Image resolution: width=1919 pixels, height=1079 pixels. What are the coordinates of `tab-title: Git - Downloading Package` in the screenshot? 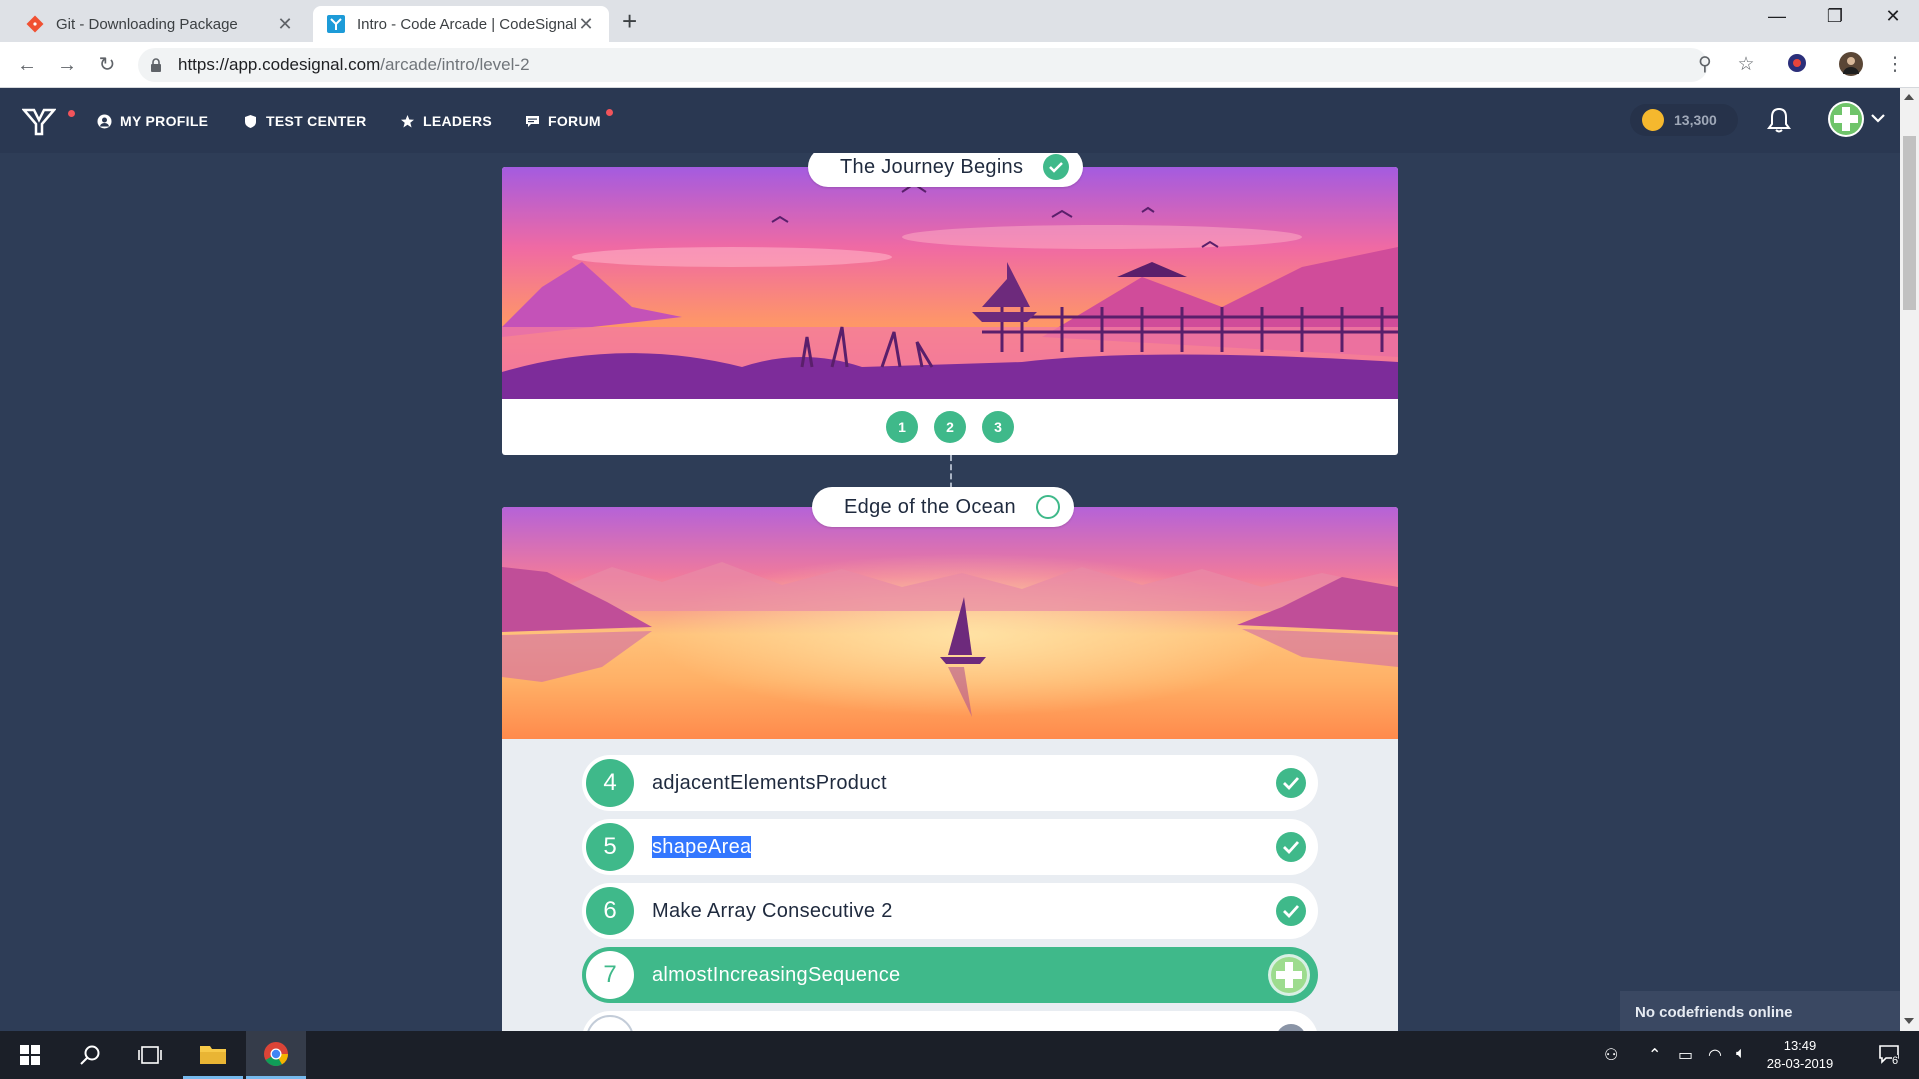 It's located at (147, 24).